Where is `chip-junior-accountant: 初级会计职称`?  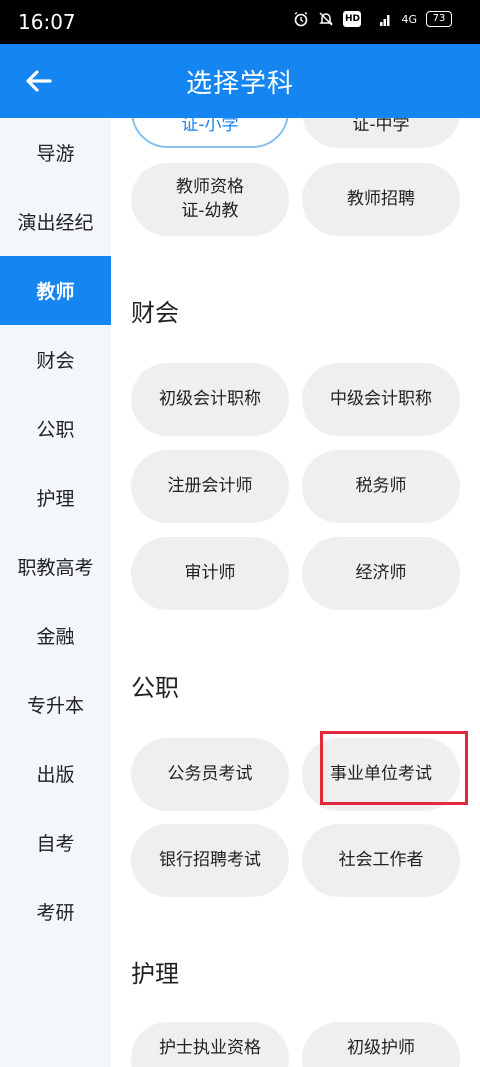
chip-junior-accountant: 初级会计职称 is located at coordinates (210, 399).